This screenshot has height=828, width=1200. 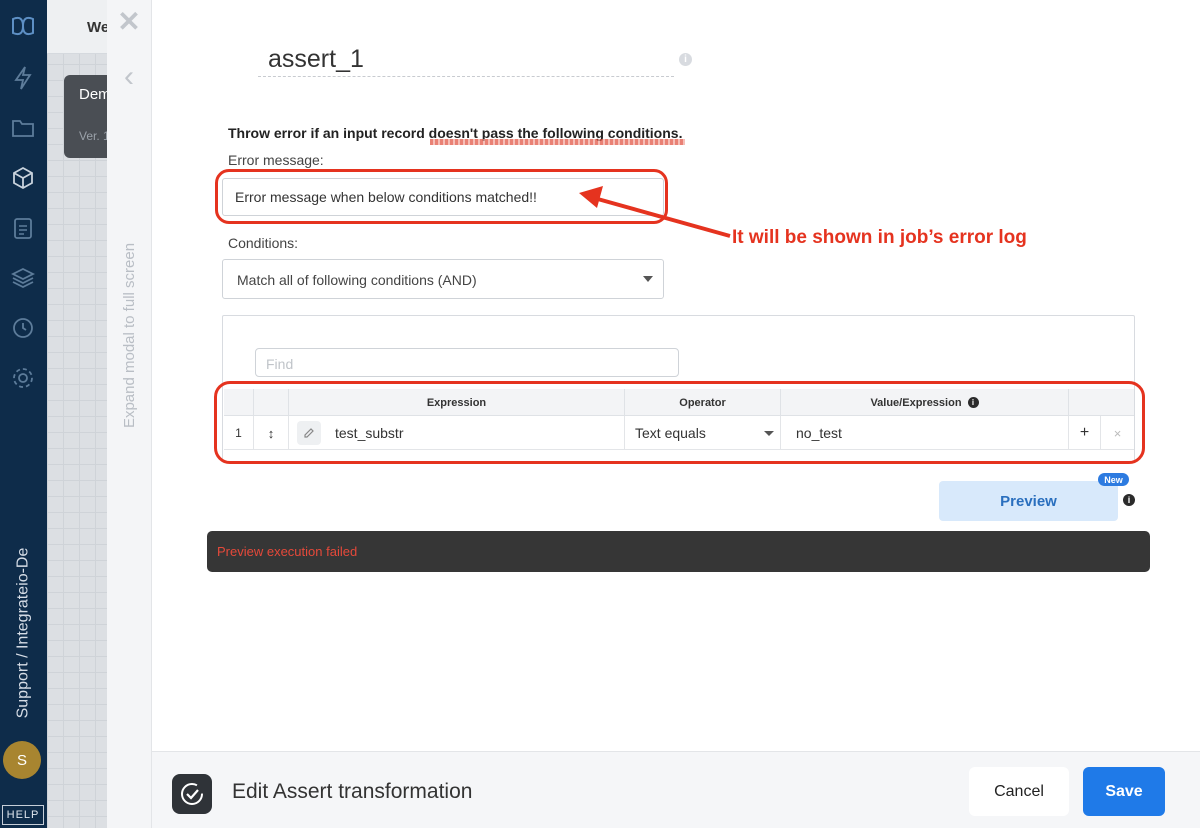 I want to click on assert-check-icon, so click(x=192, y=794).